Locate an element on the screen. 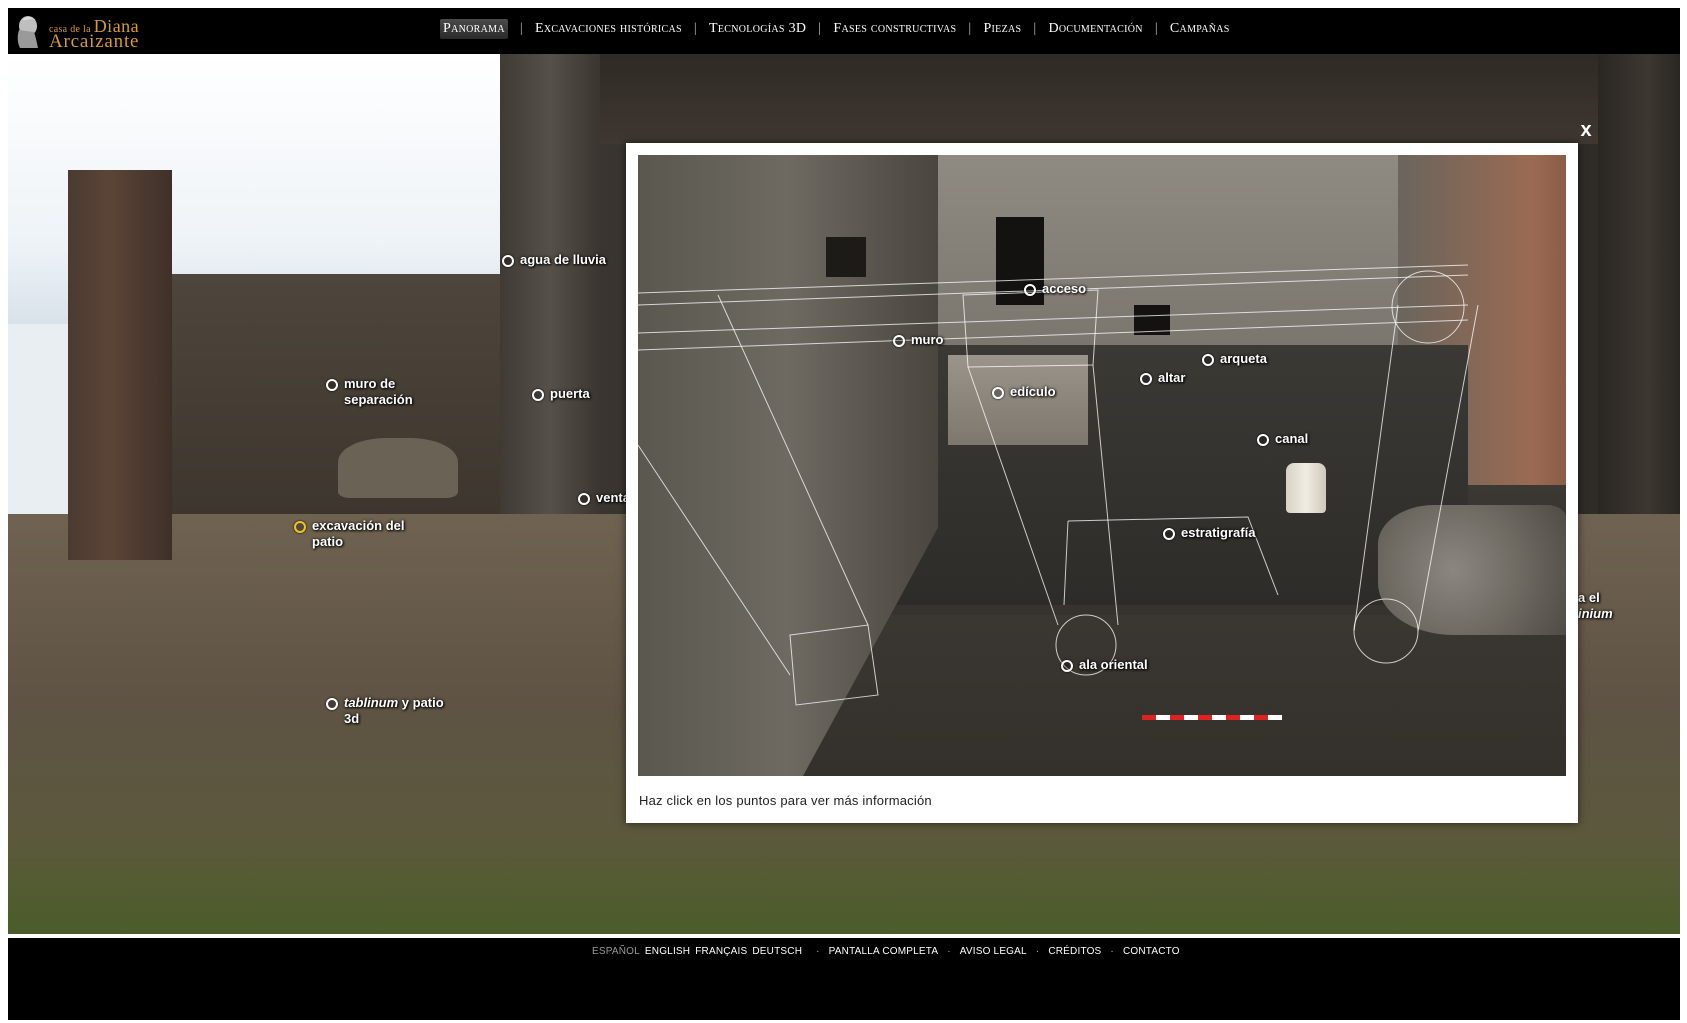 Image resolution: width=1687 pixels, height=1023 pixels. footer-link-contacto: CONTACTO is located at coordinates (1151, 951).